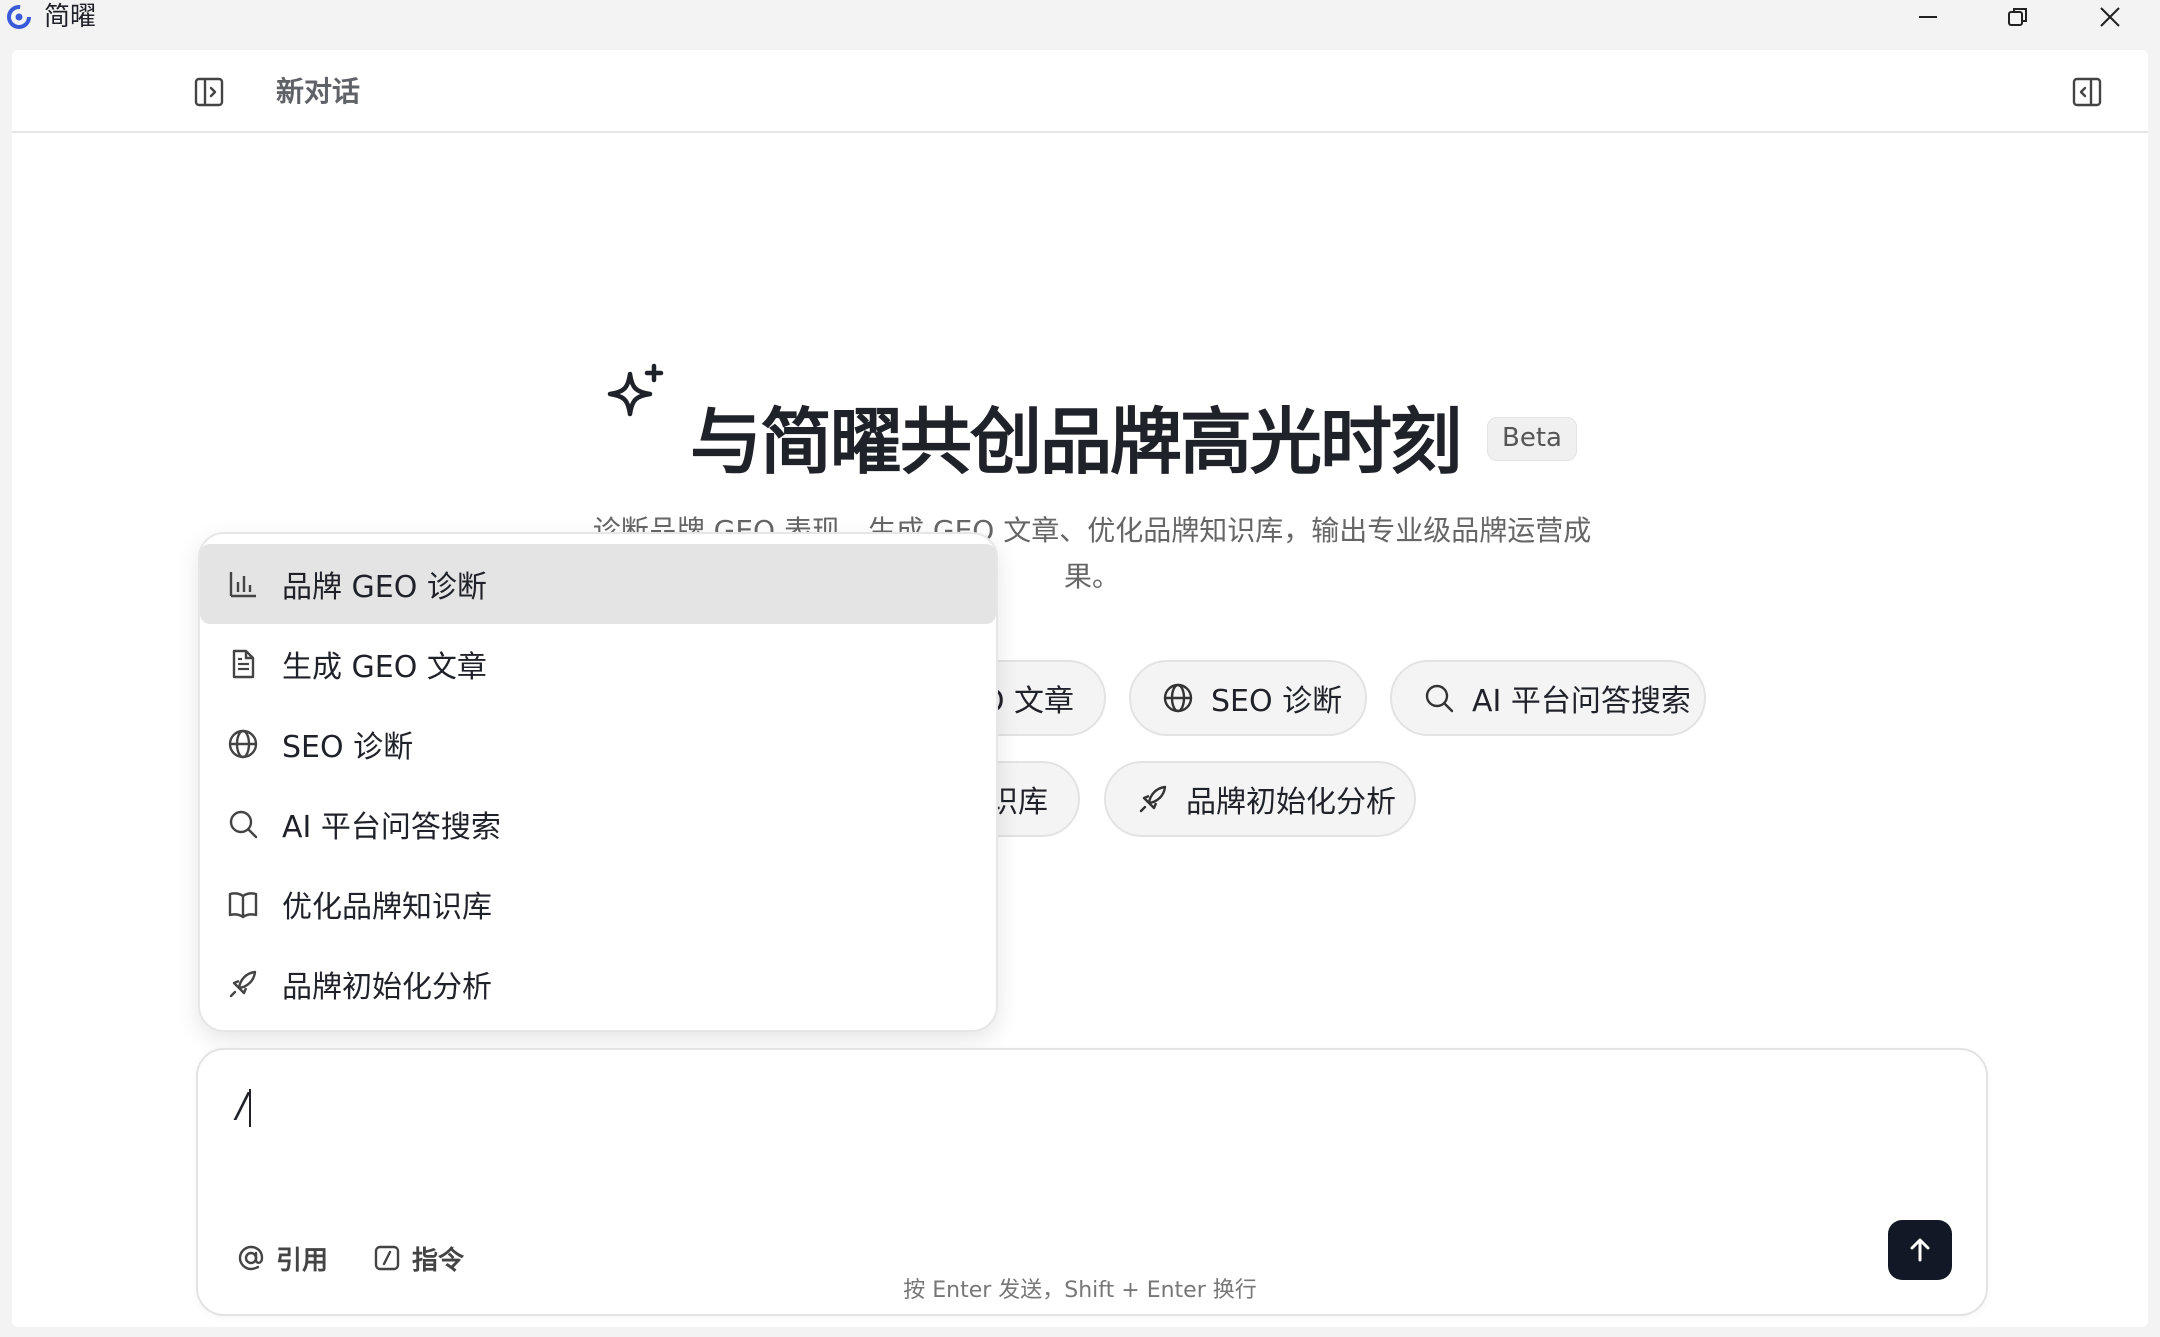 The image size is (2160, 1337). I want to click on right-panel-toggle-icon, so click(2088, 92).